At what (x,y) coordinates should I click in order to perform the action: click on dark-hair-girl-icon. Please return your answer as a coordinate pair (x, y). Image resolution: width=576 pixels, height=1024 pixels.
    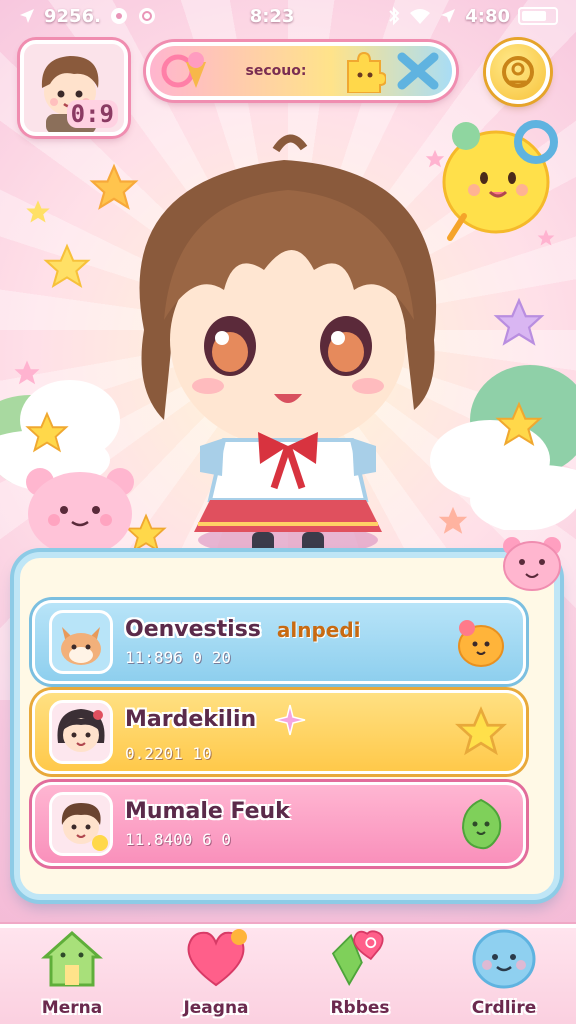
    Looking at the image, I should click on (81, 732).